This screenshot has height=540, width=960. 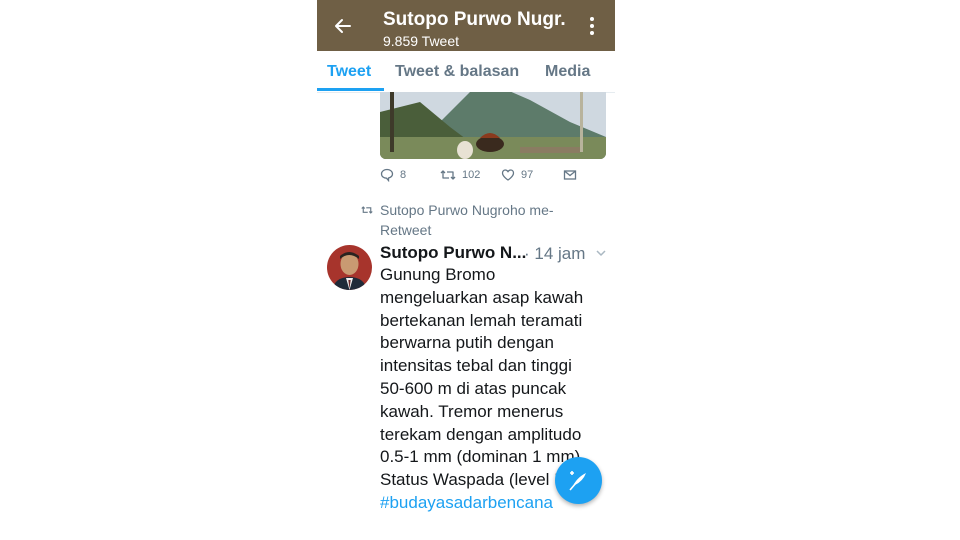 I want to click on retweet-small-icon, so click(x=367, y=210).